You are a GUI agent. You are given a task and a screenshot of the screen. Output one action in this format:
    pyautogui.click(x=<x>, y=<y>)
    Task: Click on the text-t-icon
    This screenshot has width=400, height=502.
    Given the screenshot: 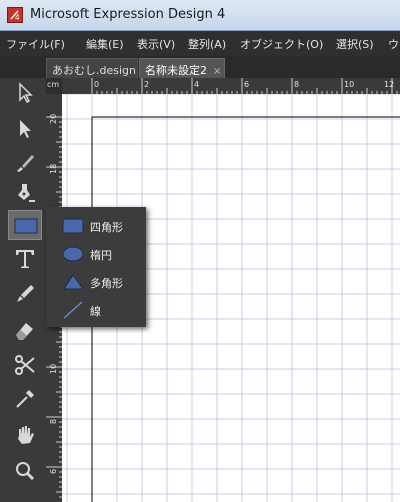 What is the action you would take?
    pyautogui.click(x=25, y=259)
    